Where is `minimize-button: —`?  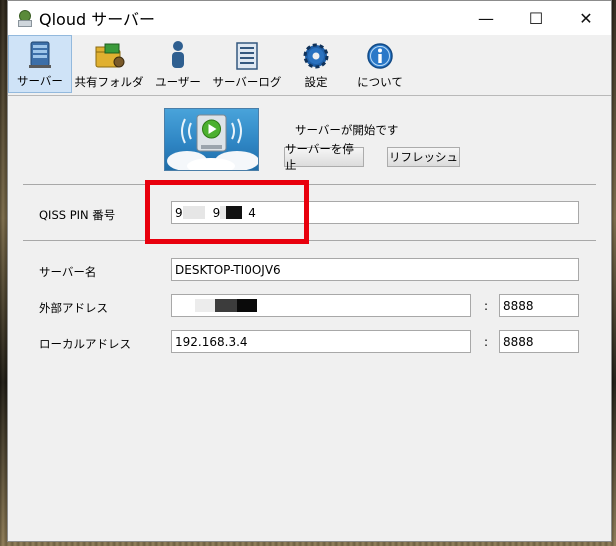
minimize-button: — is located at coordinates (486, 18).